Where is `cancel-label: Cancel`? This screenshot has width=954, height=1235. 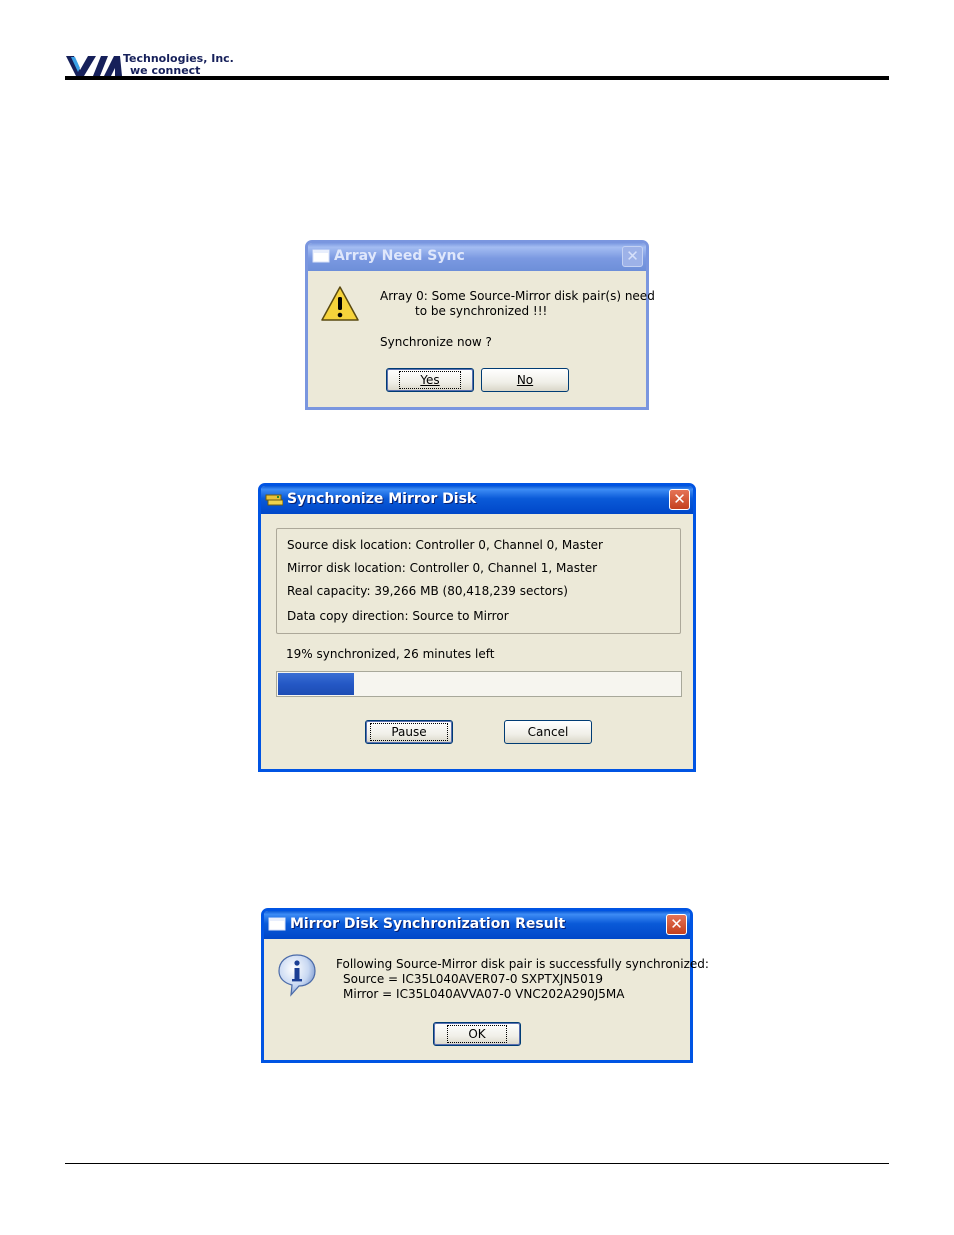
cancel-label: Cancel is located at coordinates (548, 732).